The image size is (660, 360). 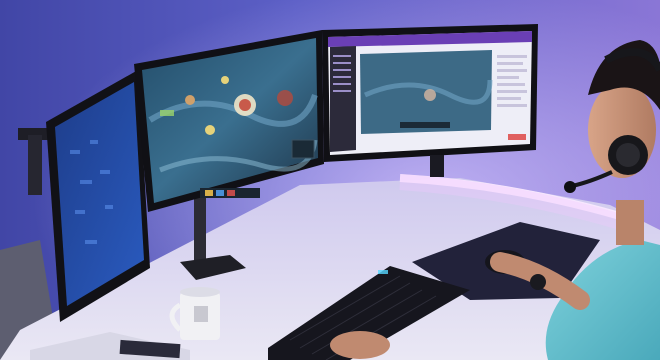 I want to click on monitor-arm-pole, so click(x=200, y=230).